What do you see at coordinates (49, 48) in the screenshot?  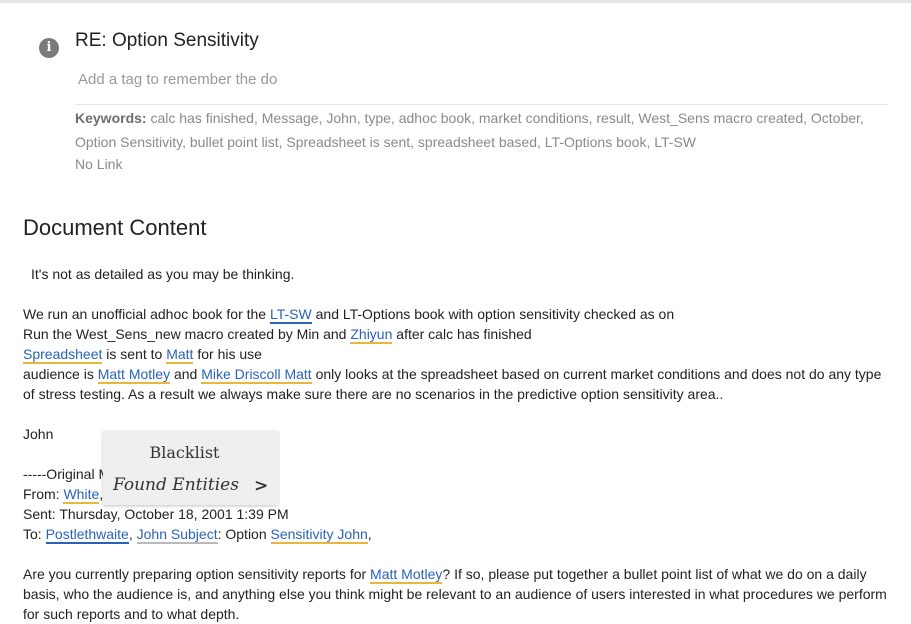 I see `info-icon: i` at bounding box center [49, 48].